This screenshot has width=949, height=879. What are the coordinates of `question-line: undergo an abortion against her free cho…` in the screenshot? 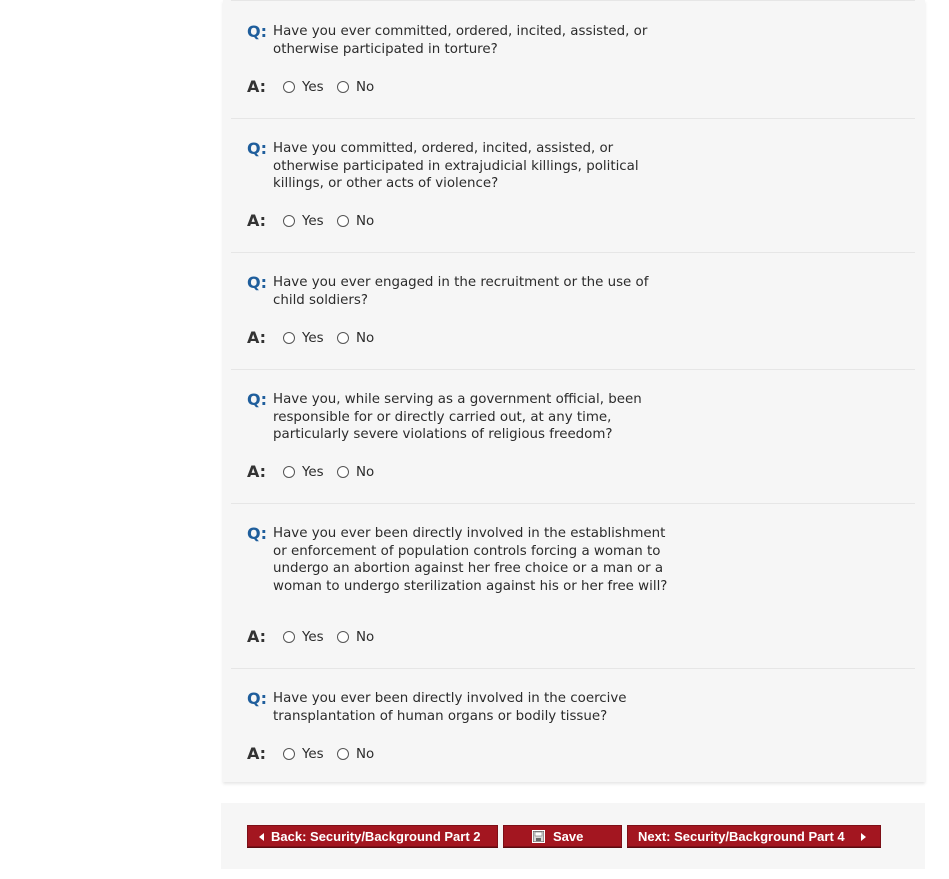 It's located at (468, 568).